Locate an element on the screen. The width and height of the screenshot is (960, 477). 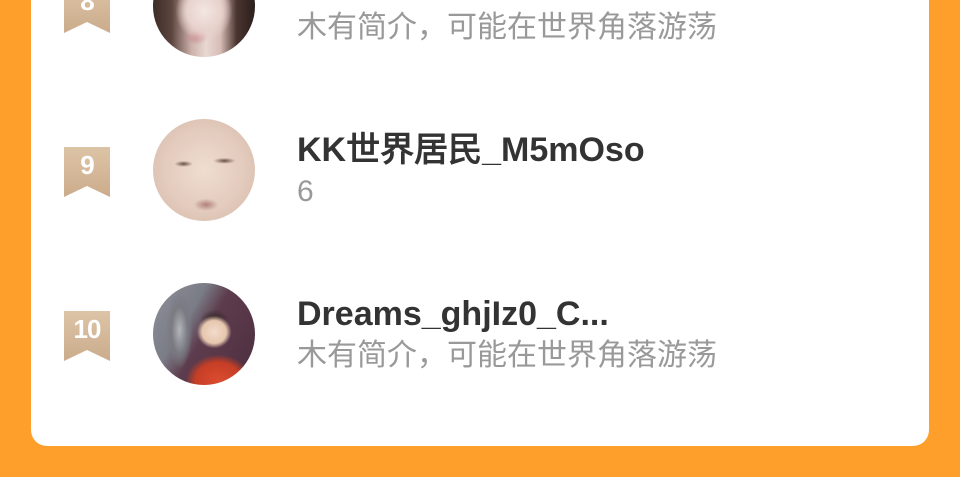
rank-badge: 9 is located at coordinates (87, 172).